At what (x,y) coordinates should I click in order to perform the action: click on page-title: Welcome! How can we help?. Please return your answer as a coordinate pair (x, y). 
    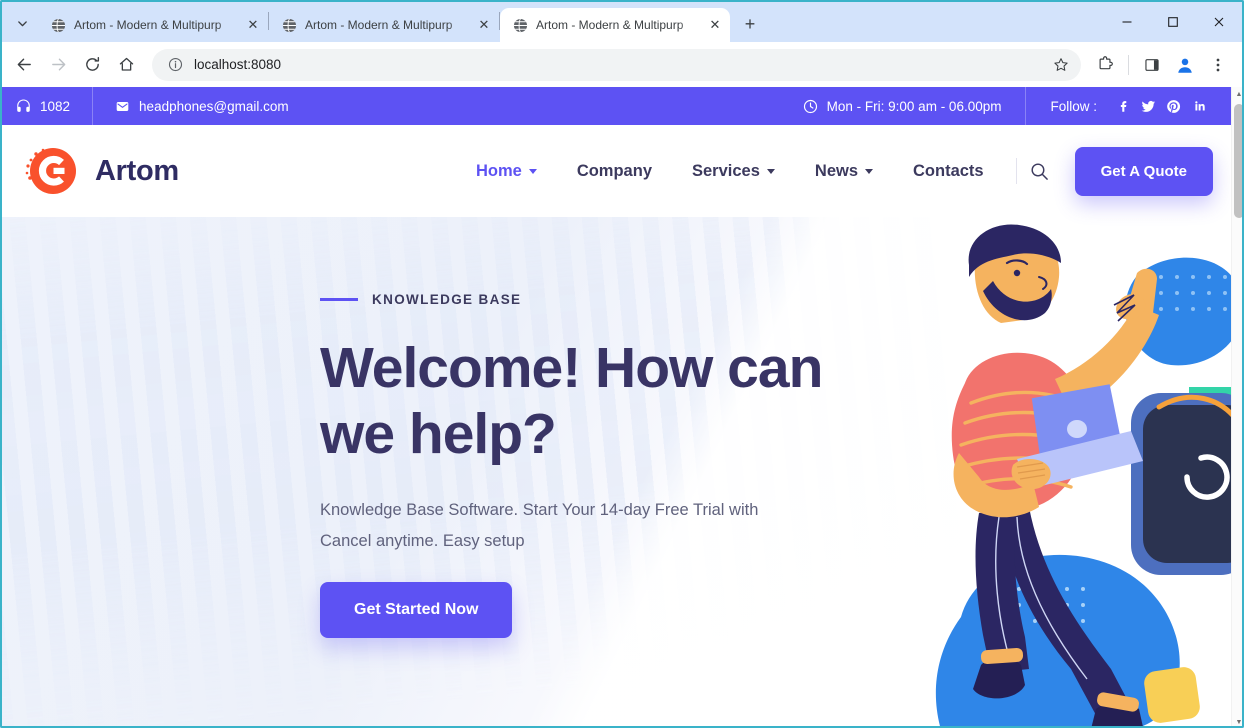
    Looking at the image, I should click on (620, 401).